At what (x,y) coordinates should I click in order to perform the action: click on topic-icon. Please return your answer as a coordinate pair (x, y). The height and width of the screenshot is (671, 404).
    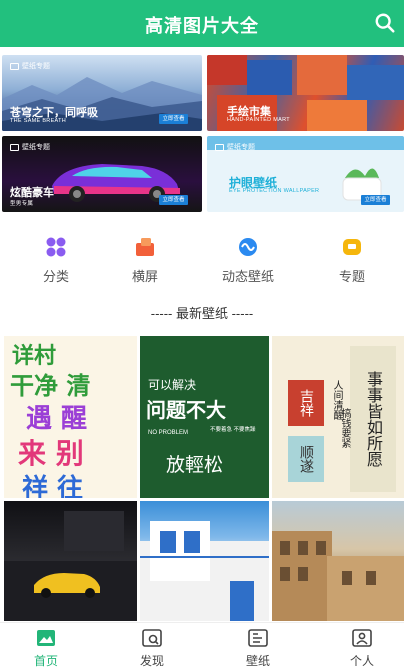
    Looking at the image, I should click on (352, 247).